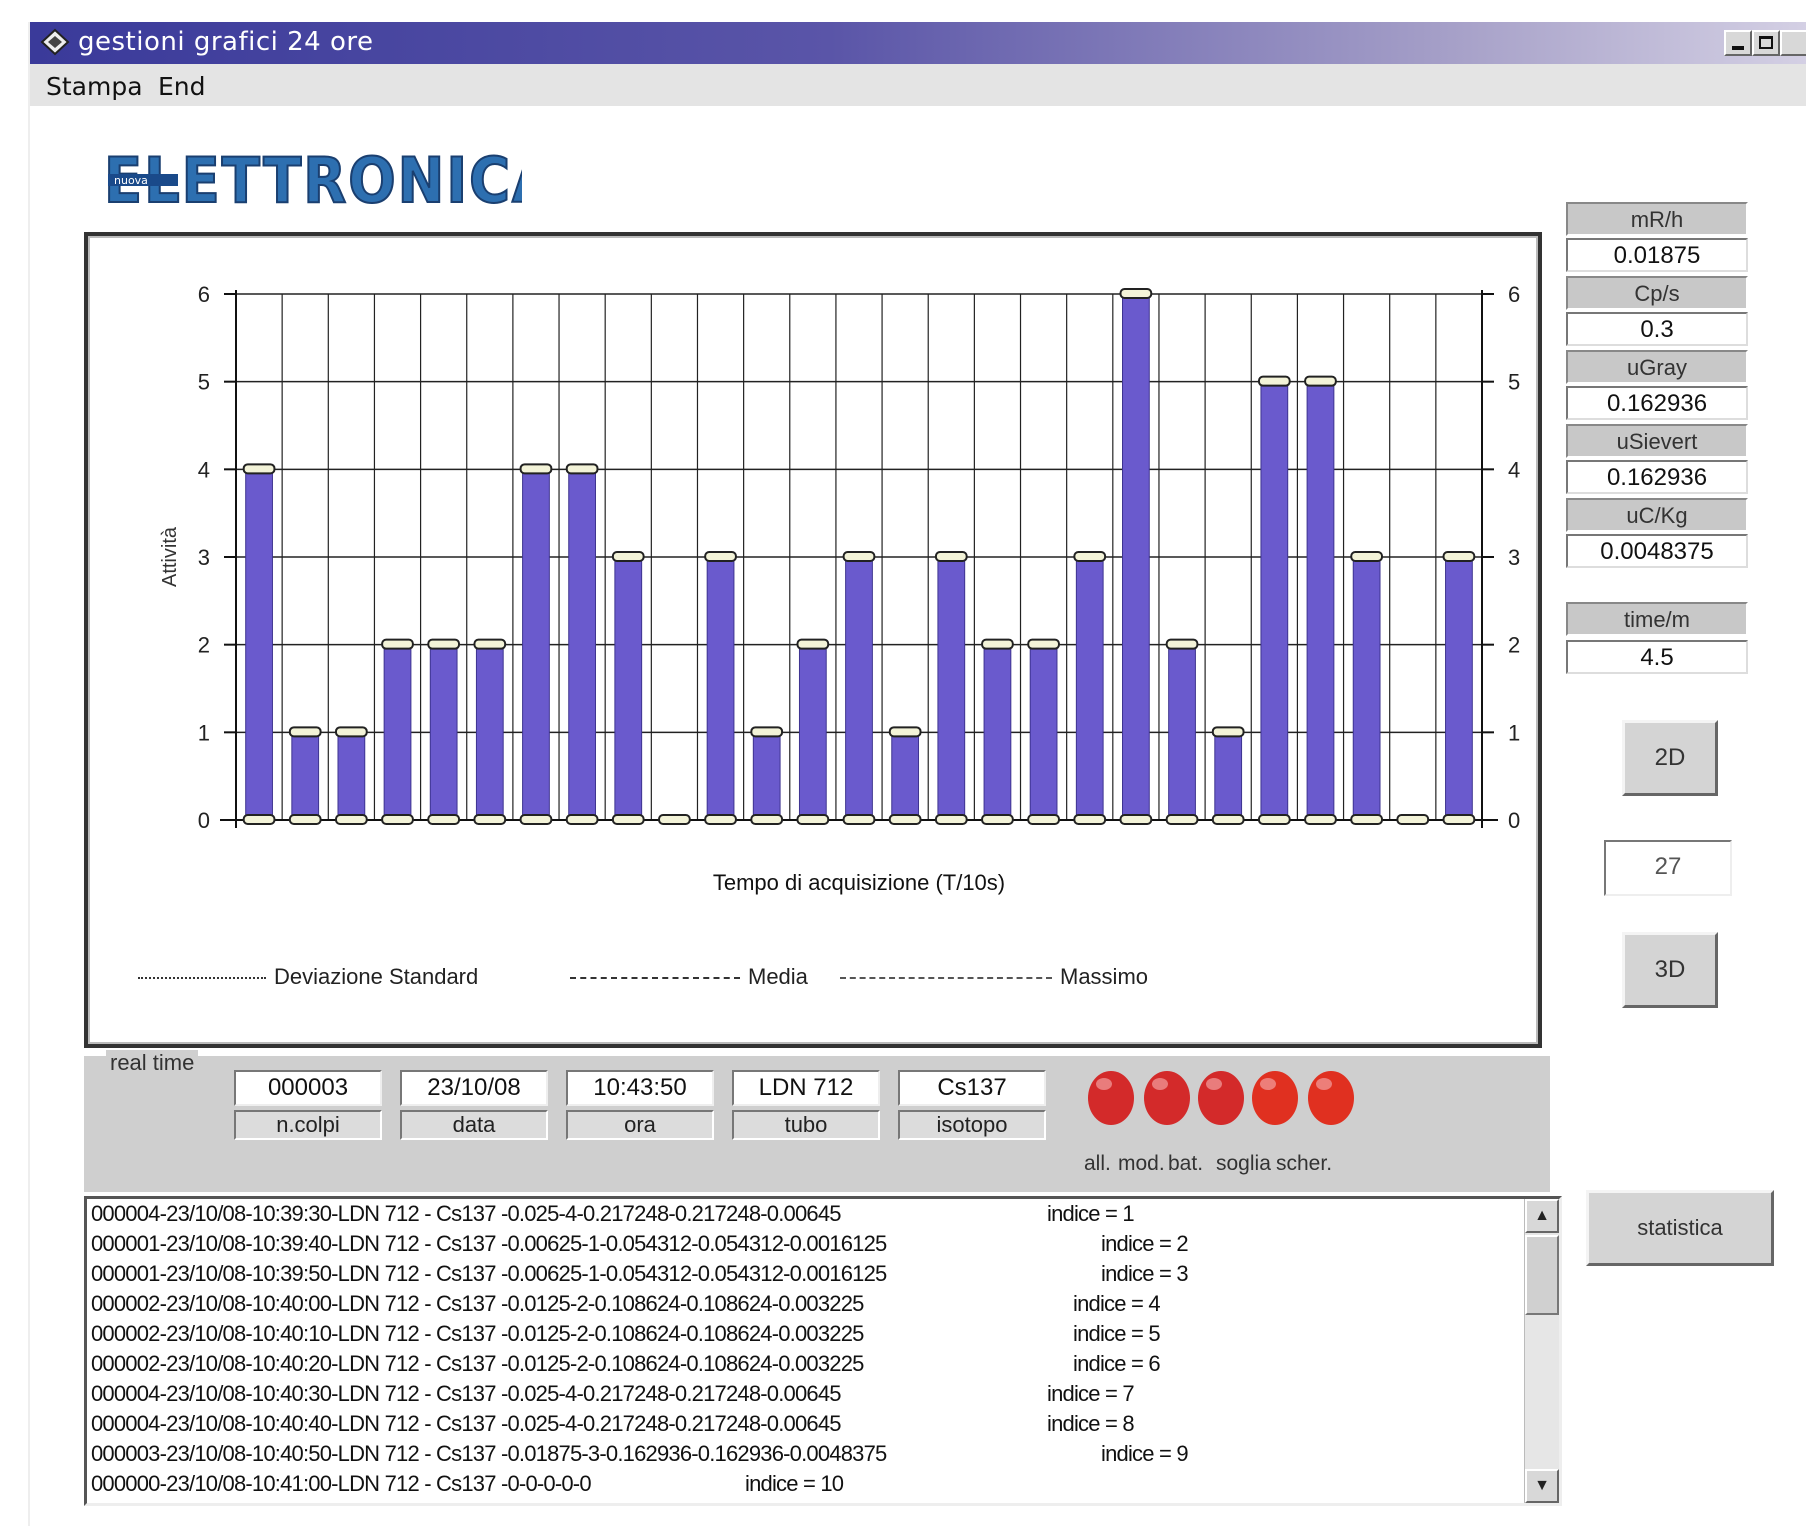  I want to click on log-row-index: indice = 5, so click(1117, 1333).